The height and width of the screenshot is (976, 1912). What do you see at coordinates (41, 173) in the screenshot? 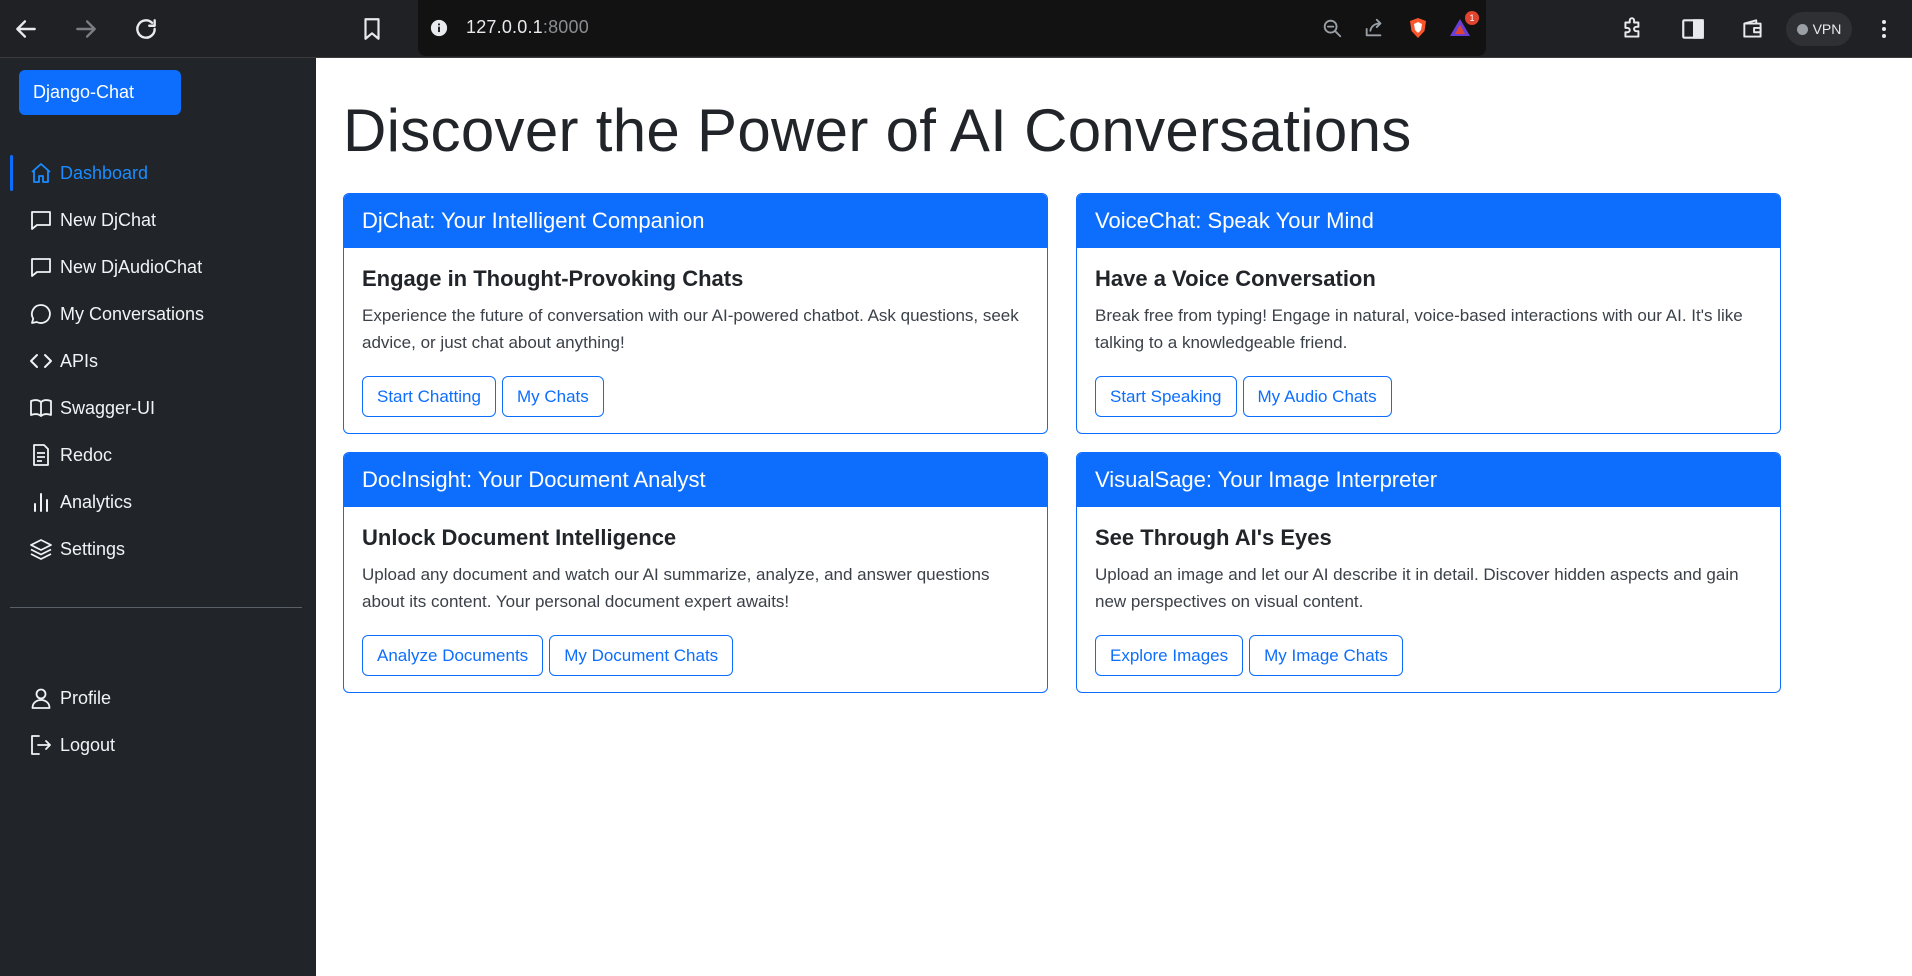
I see `house-icon` at bounding box center [41, 173].